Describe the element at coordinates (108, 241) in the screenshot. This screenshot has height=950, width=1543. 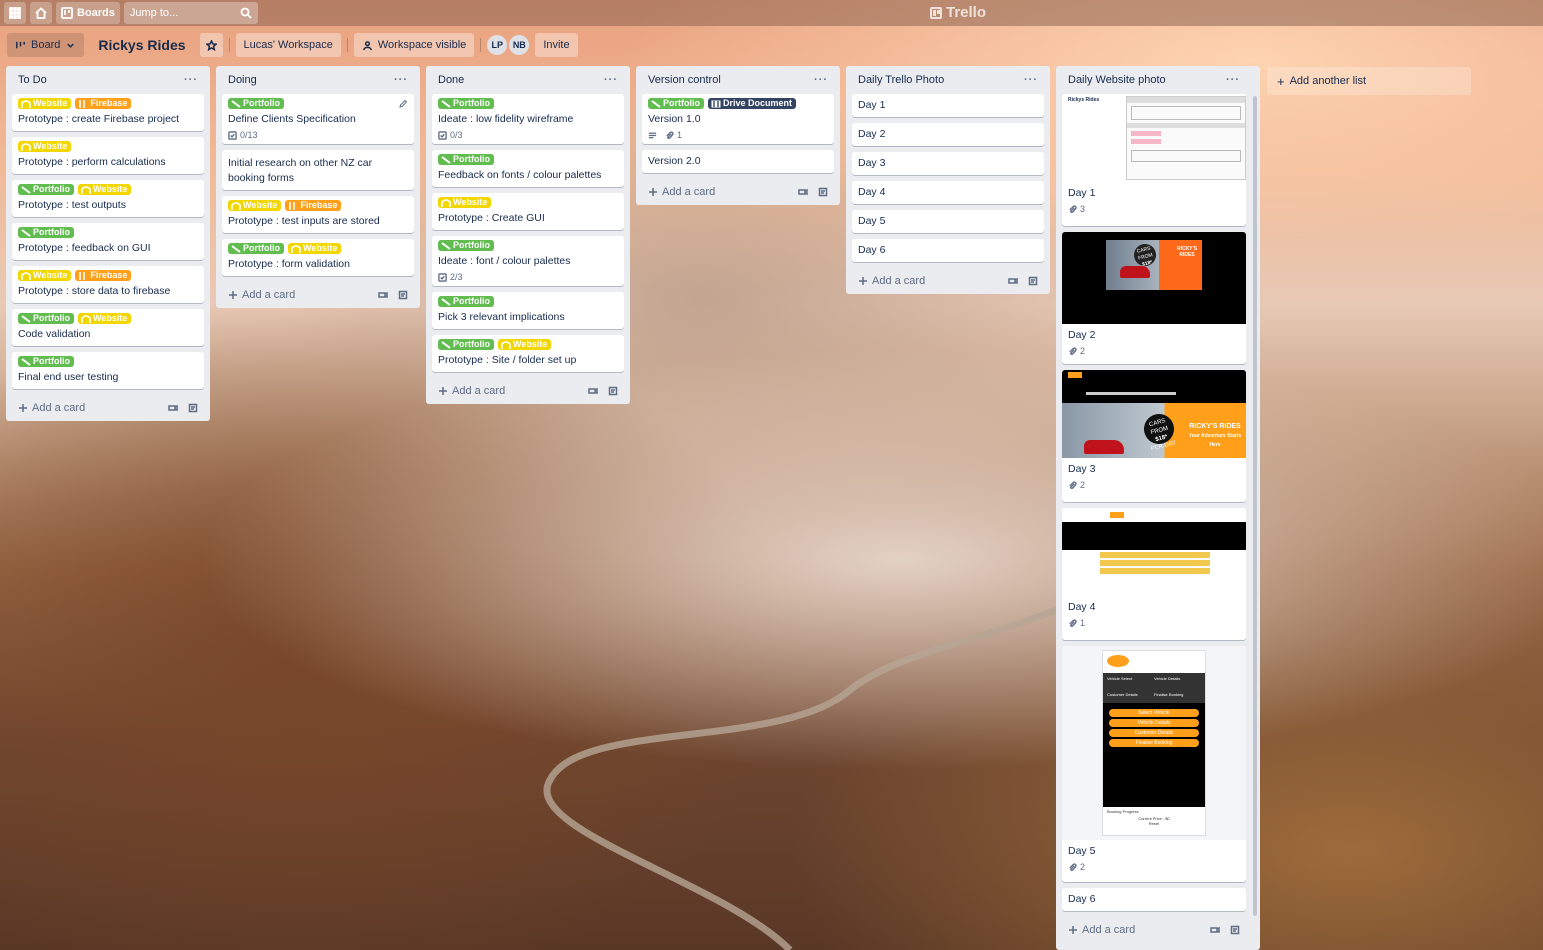
I see `card: Portfolio Prototype : feedback on GUI` at that location.